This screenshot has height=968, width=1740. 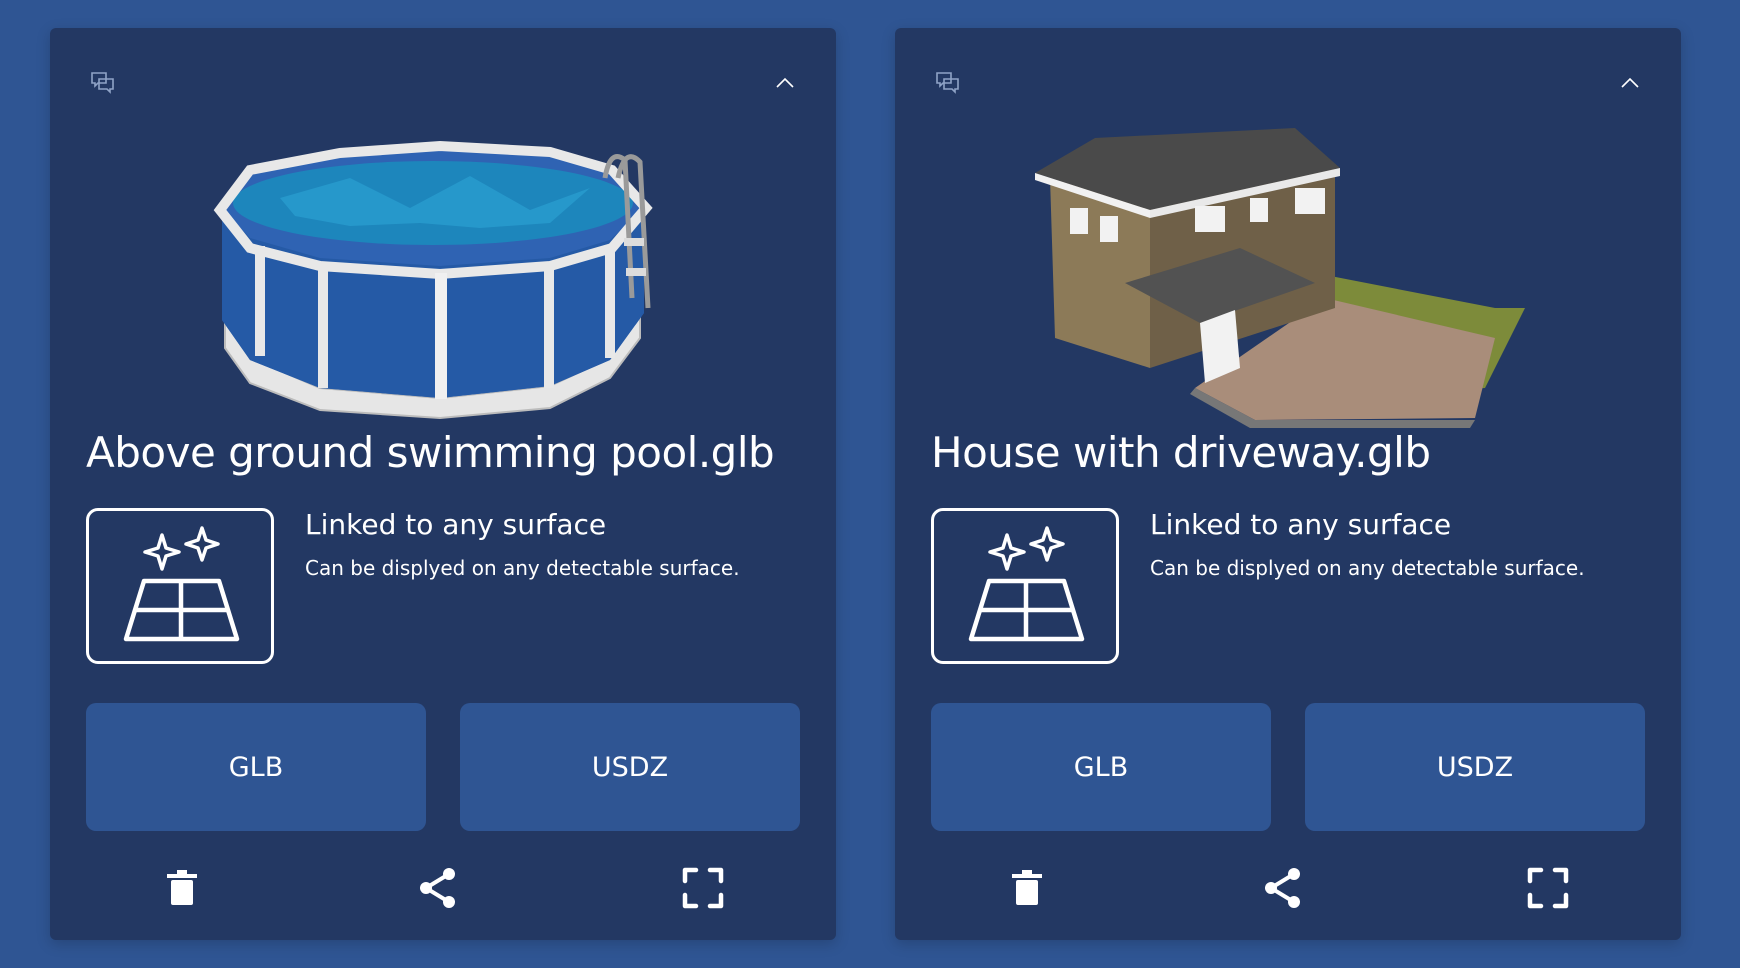 I want to click on model-title: House with driveway.glb, so click(x=1181, y=452).